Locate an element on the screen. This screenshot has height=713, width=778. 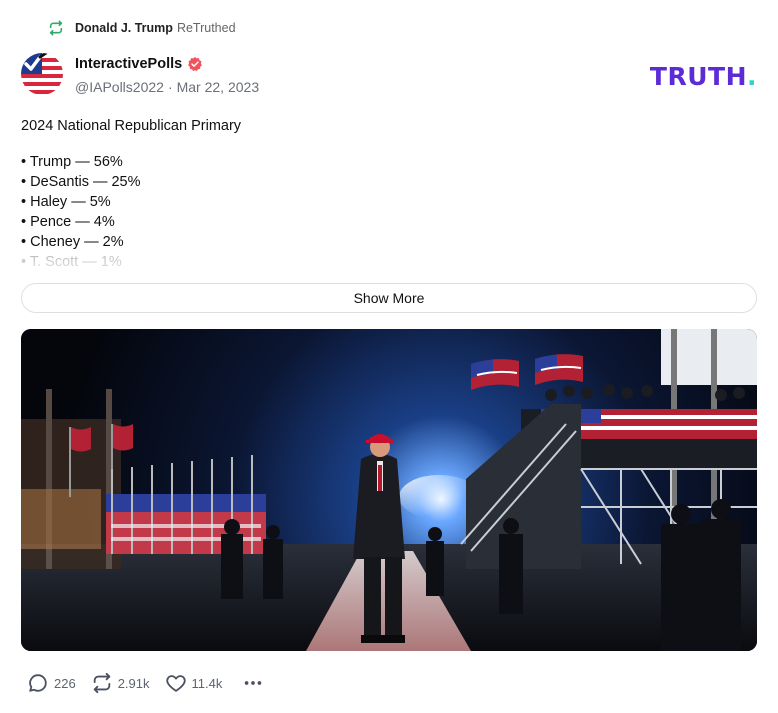
reply-count: 226 is located at coordinates (65, 683).